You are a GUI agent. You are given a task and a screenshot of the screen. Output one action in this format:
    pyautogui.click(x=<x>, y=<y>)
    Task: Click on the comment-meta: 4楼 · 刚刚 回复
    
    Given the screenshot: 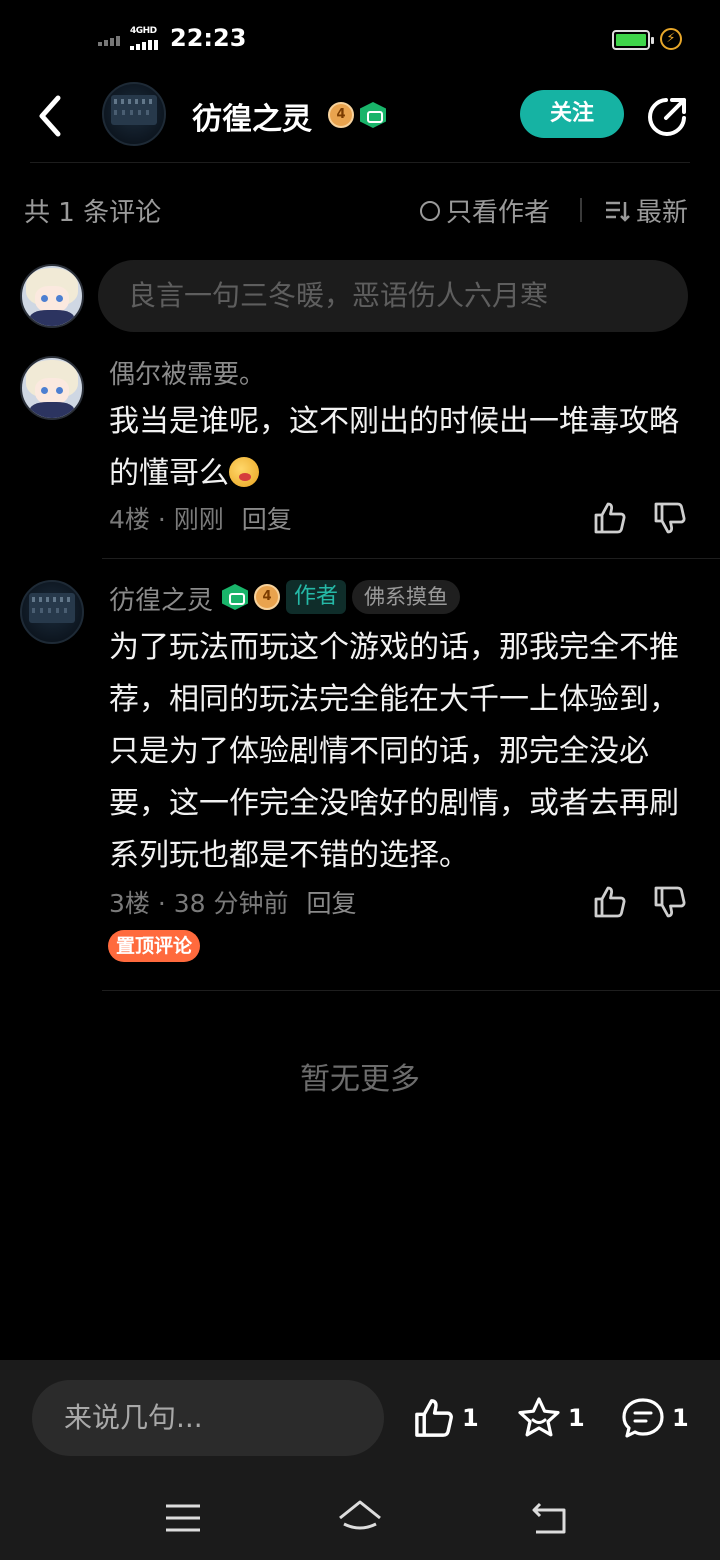 What is the action you would take?
    pyautogui.click(x=200, y=519)
    